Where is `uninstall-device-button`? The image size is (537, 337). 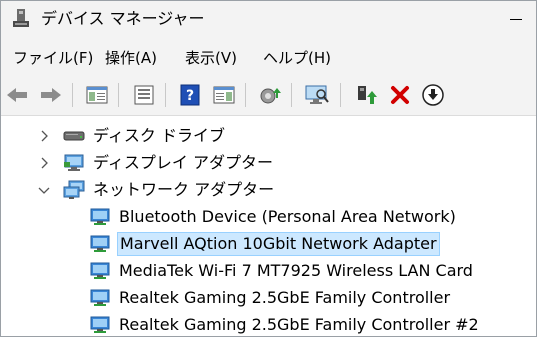 uninstall-device-button is located at coordinates (400, 95).